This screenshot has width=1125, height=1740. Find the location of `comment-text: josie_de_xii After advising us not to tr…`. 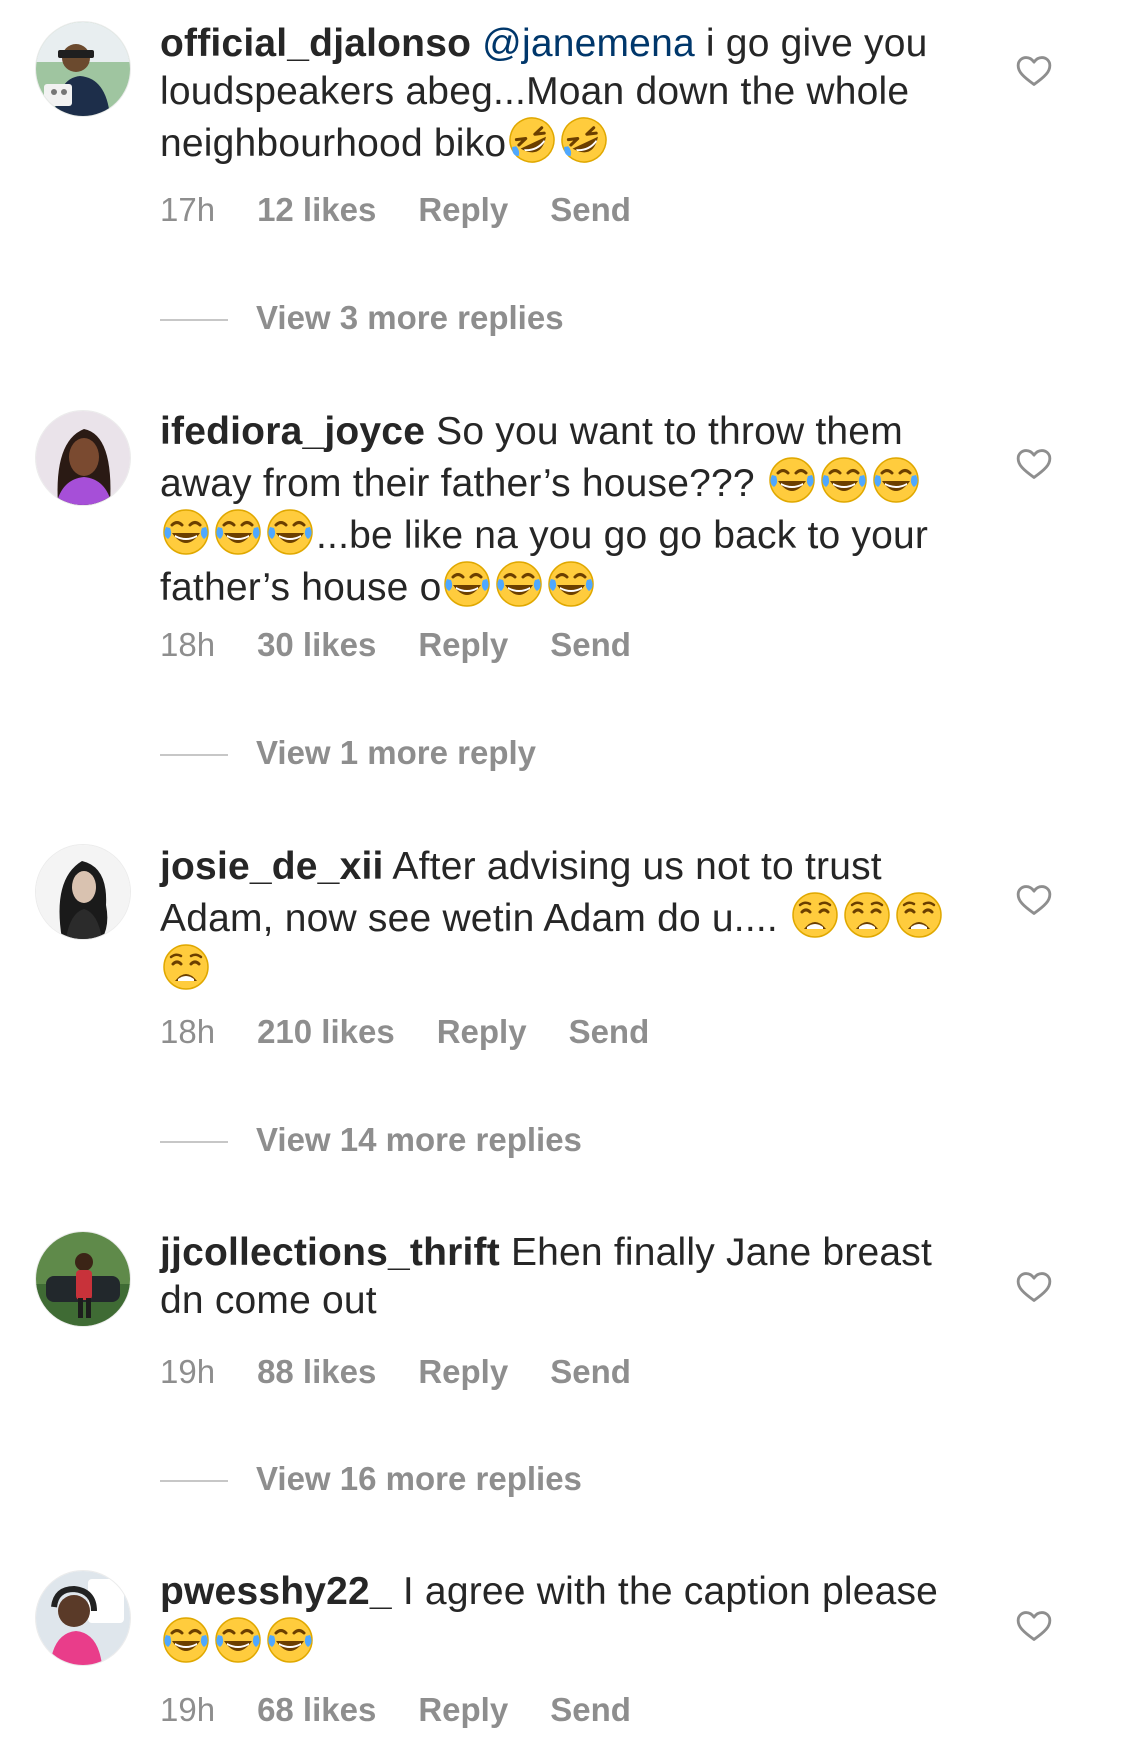

comment-text: josie_de_xii After advising us not to tr… is located at coordinates (555, 919).